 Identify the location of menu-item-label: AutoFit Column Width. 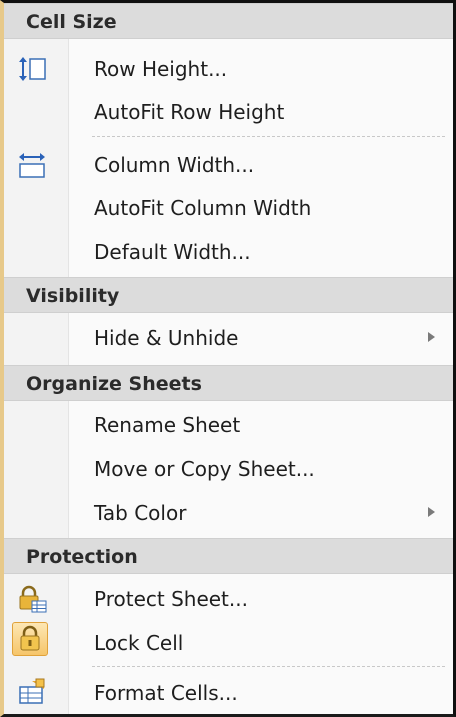
(203, 208).